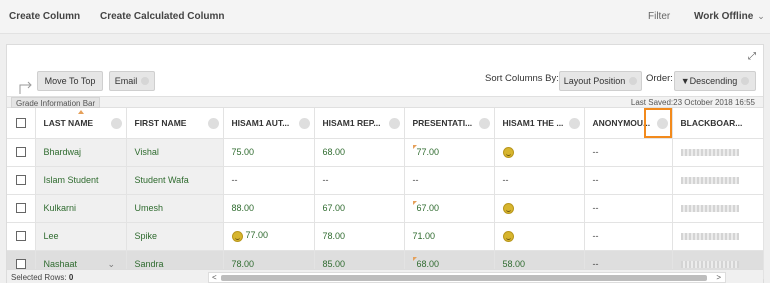 Image resolution: width=770 pixels, height=283 pixels. I want to click on email-label: Email, so click(126, 81).